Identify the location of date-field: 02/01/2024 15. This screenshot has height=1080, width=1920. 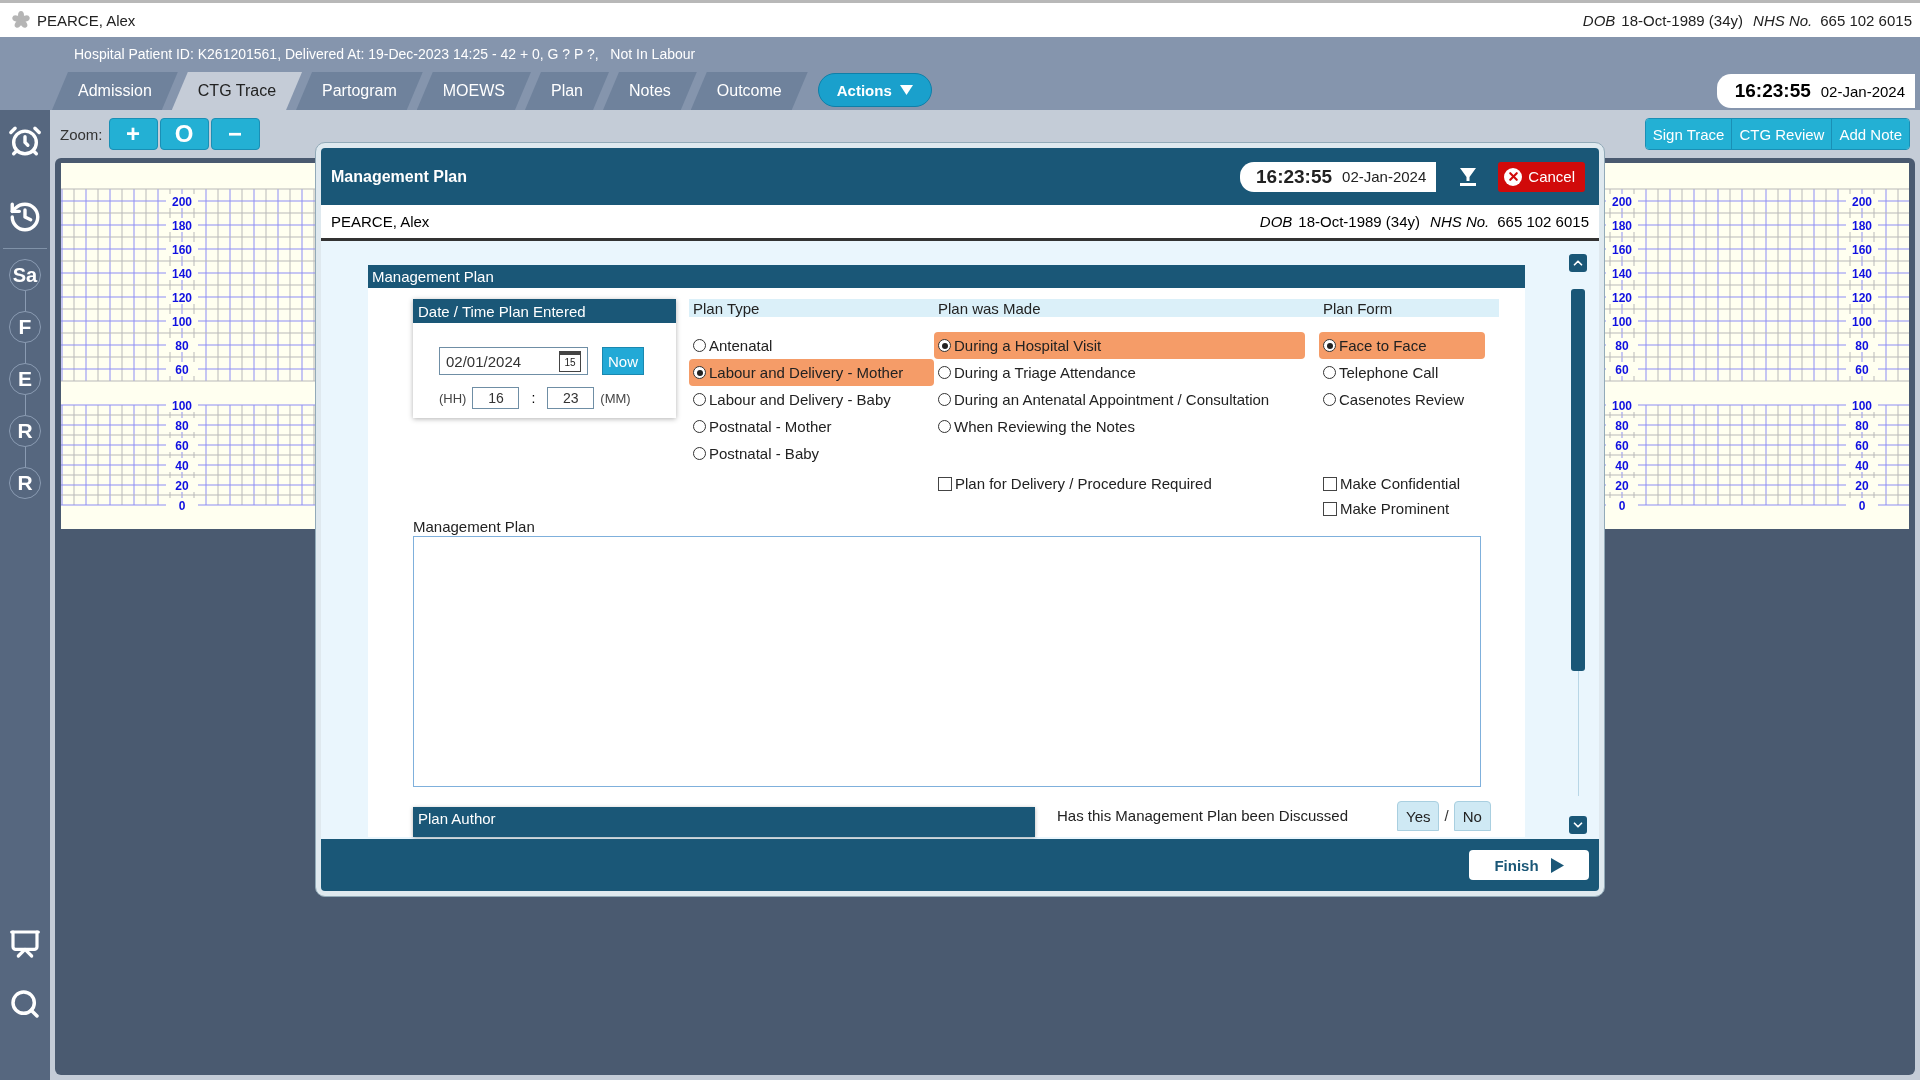
(513, 361).